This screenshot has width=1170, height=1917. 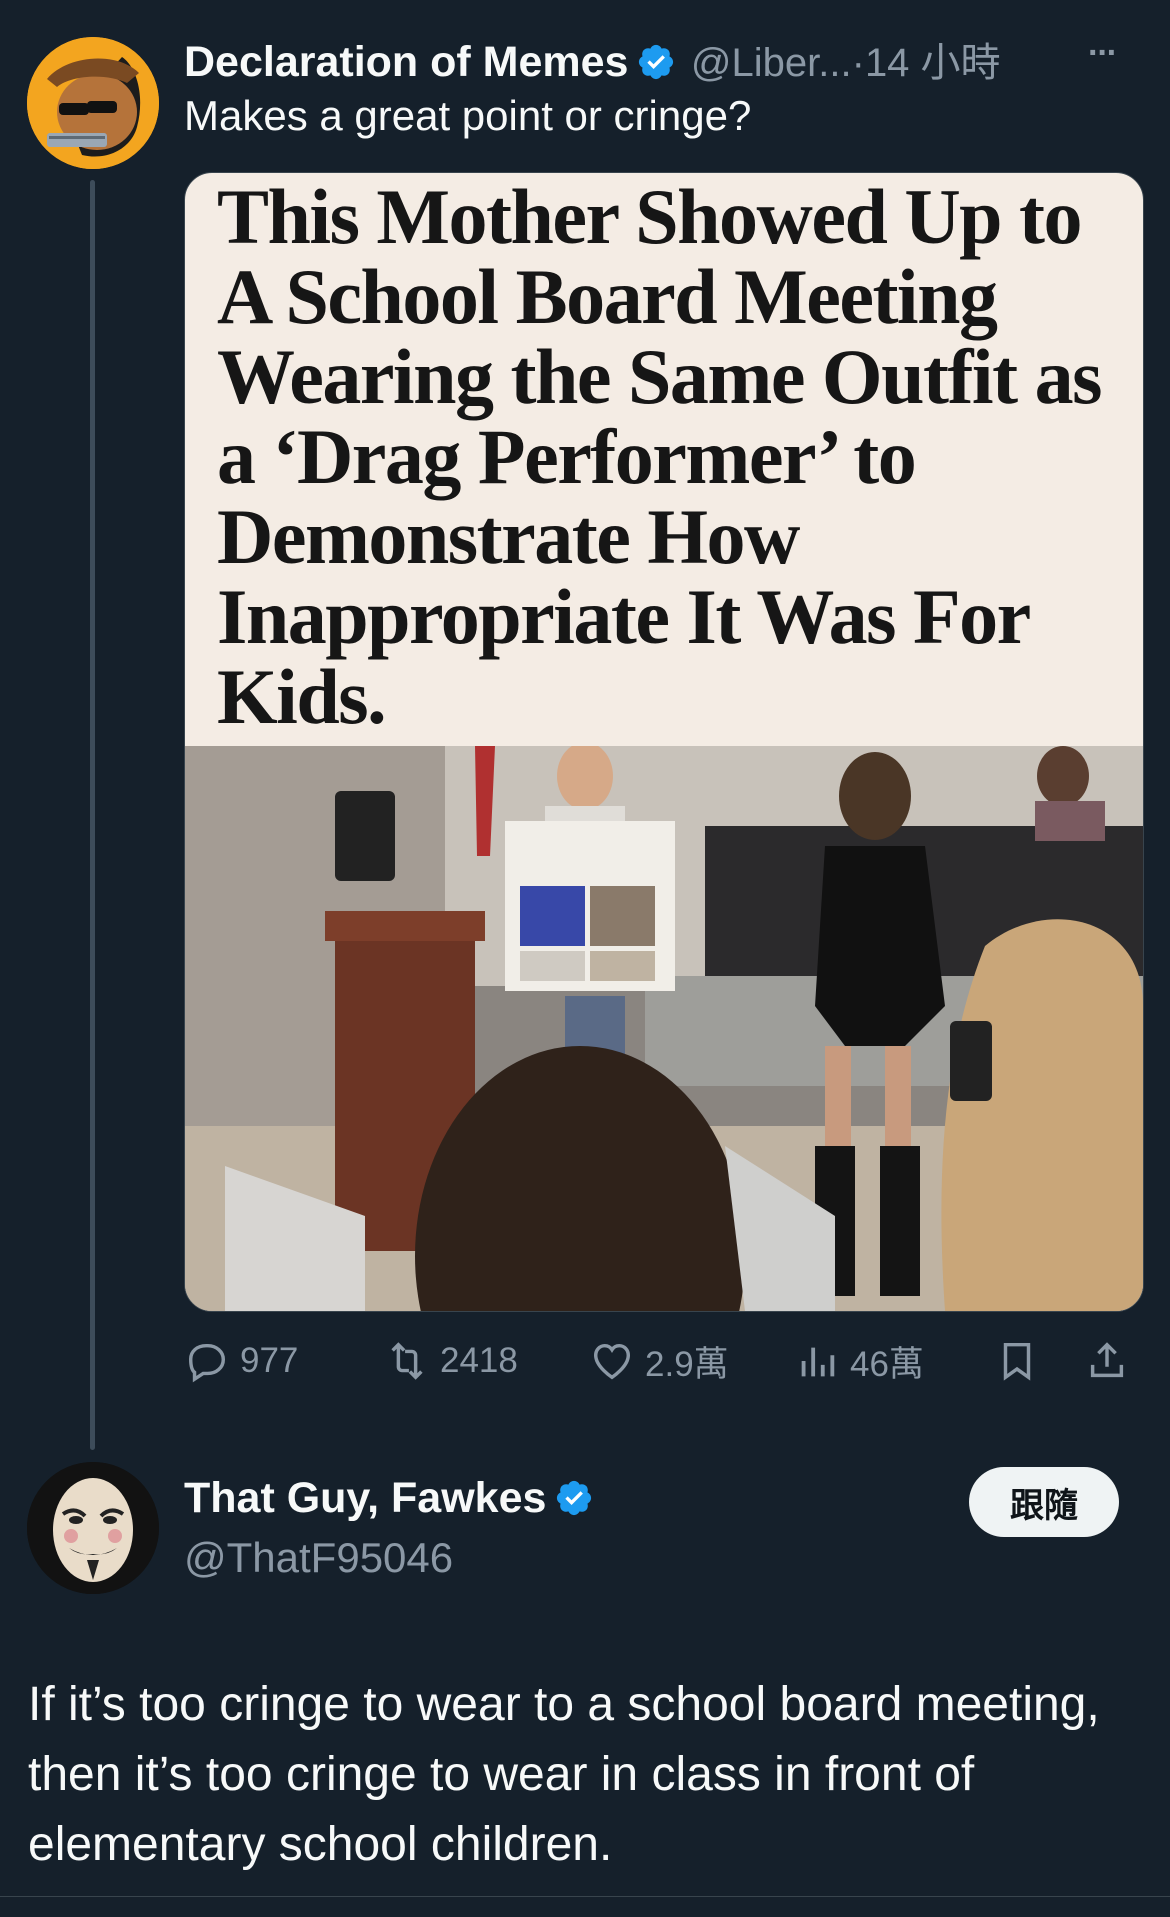 What do you see at coordinates (479, 1360) in the screenshot?
I see `repost-count: 2418` at bounding box center [479, 1360].